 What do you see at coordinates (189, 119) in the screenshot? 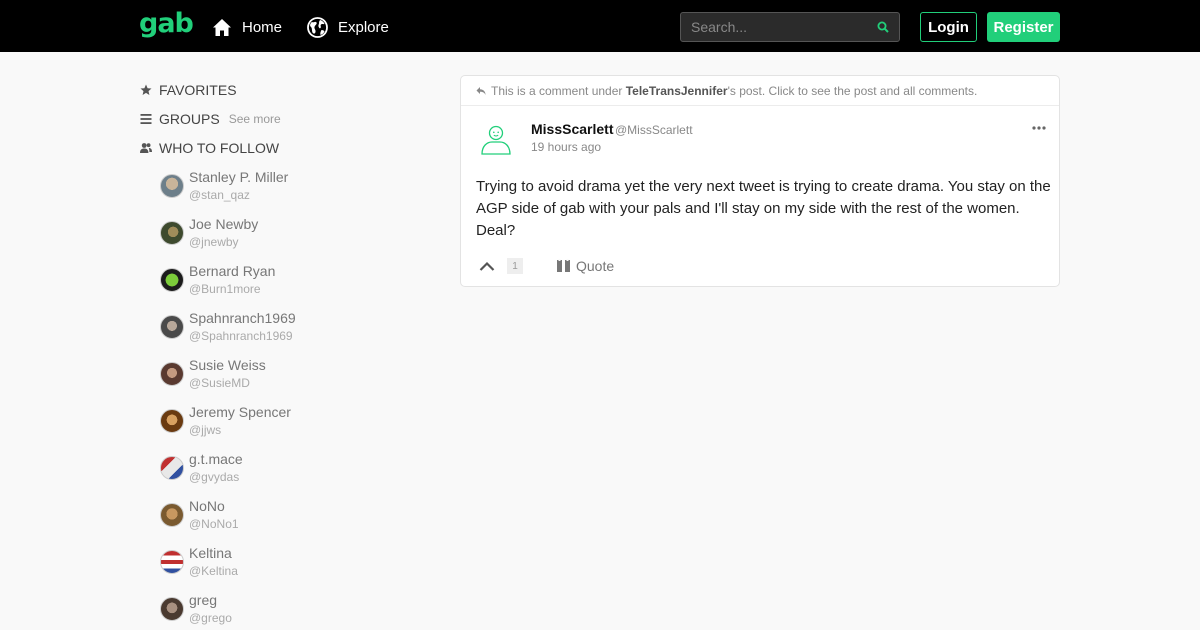
I see `sidebar-groups-label: GROUPS` at bounding box center [189, 119].